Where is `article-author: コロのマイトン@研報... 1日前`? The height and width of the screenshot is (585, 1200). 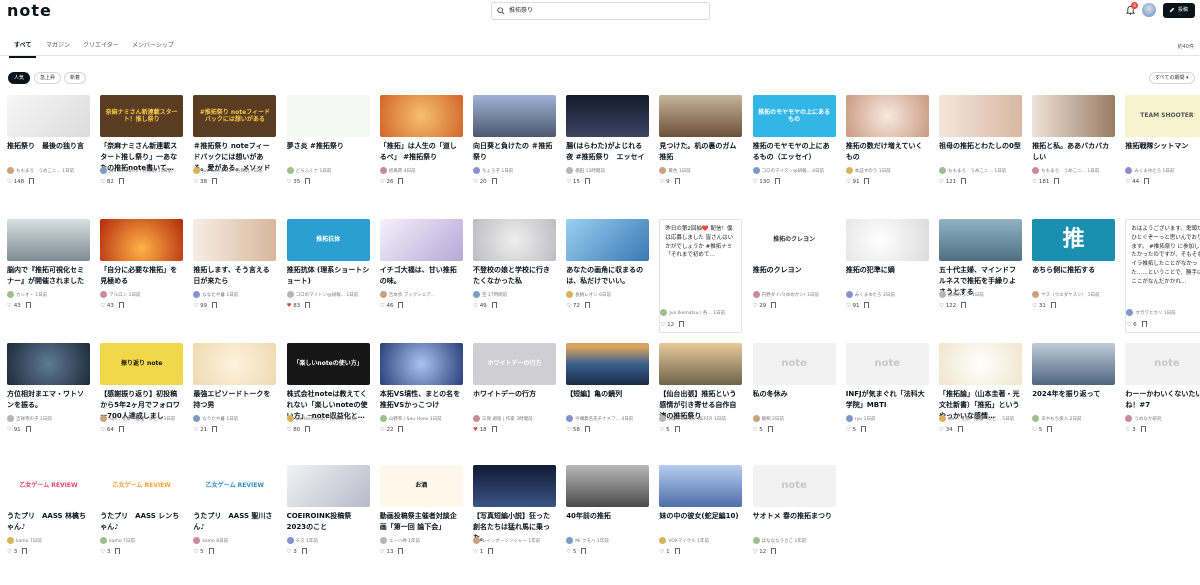 article-author: コロのマイトン@研報... 1日前 is located at coordinates (328, 295).